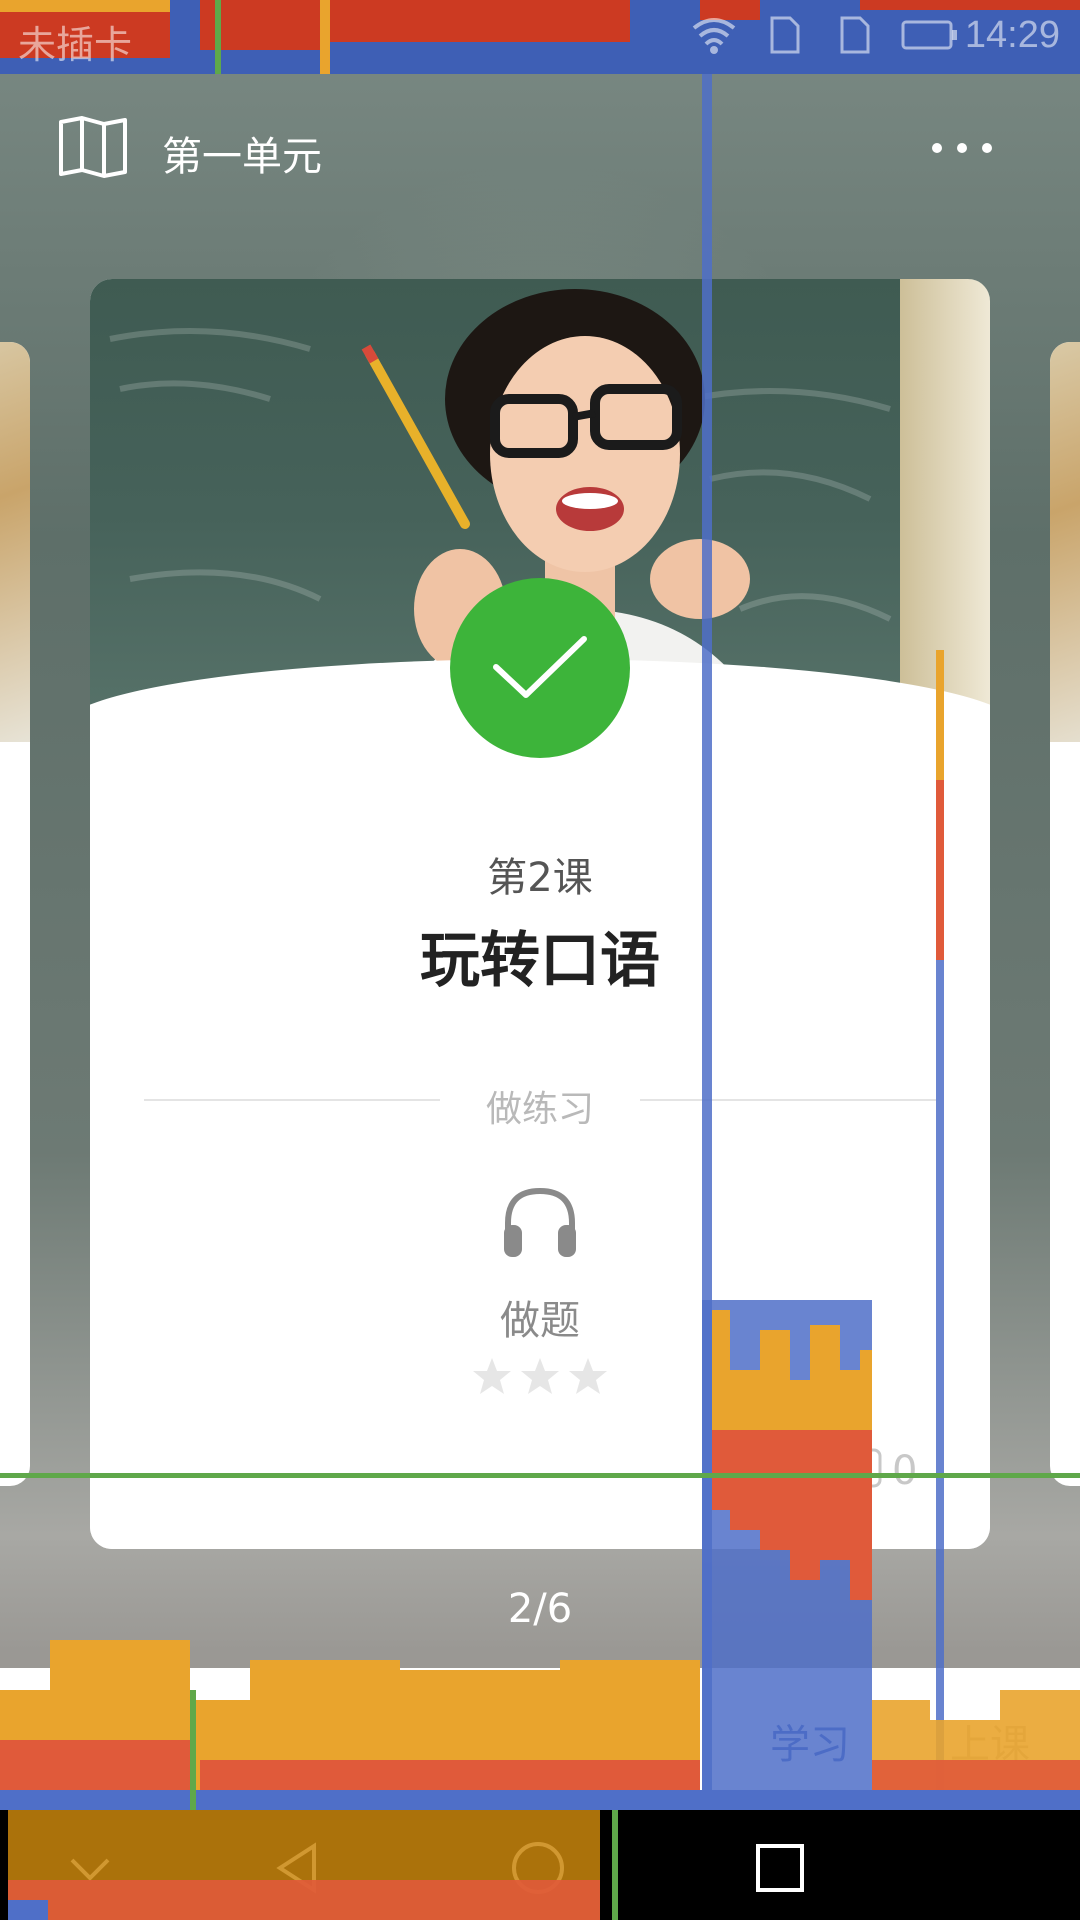  Describe the element at coordinates (81, 1744) in the screenshot. I see `chevron-left-icon` at that location.